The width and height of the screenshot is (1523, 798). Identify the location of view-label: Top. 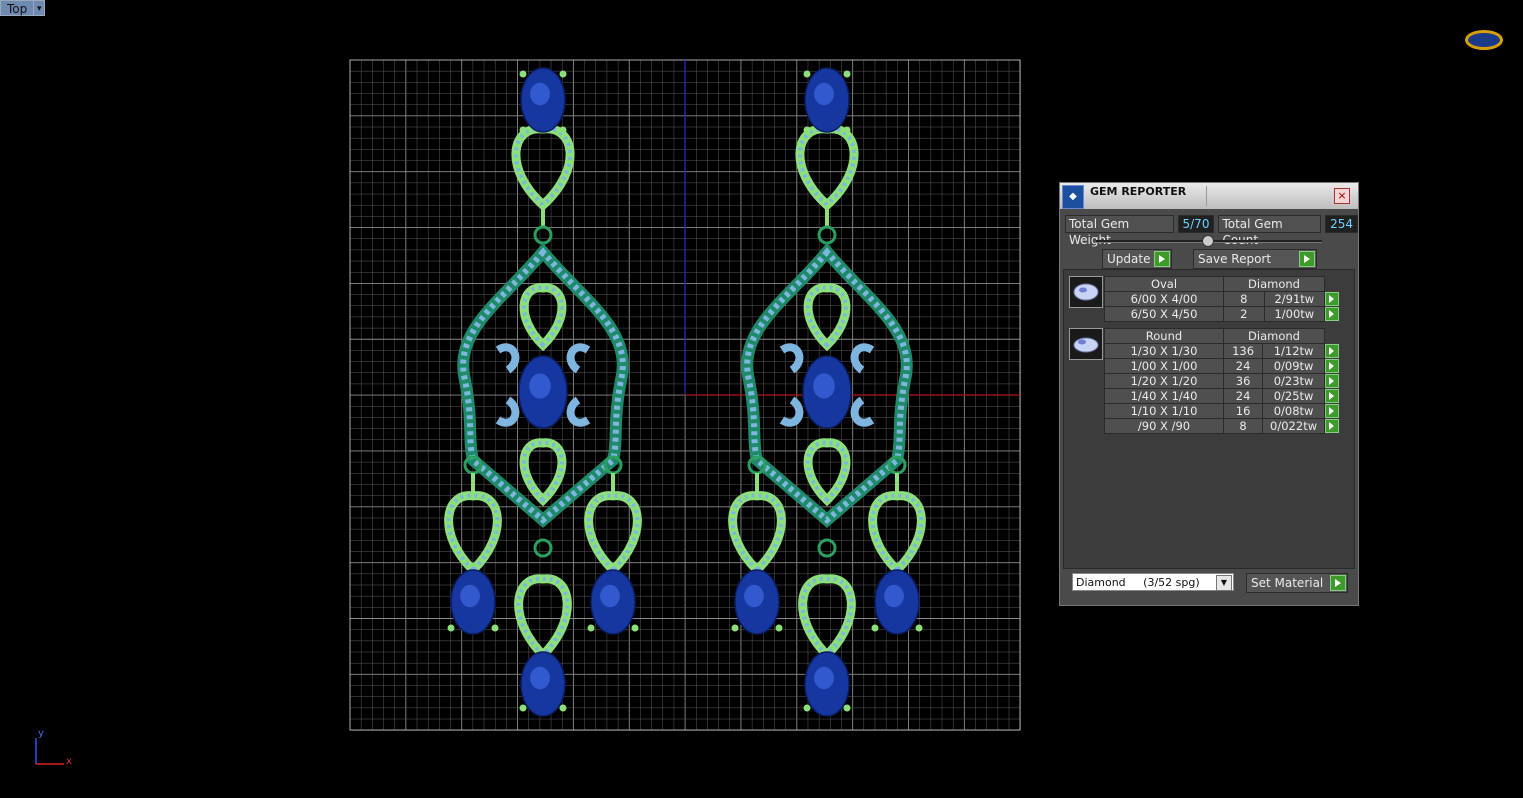
(17, 8).